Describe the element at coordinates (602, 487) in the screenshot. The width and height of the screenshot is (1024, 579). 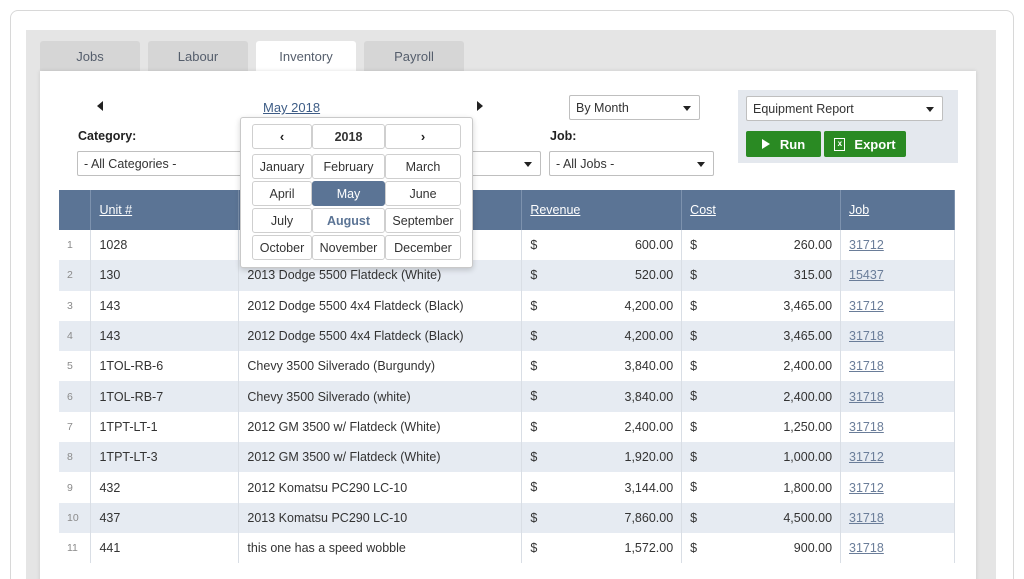
I see `revenue-cell: $3,144.00` at that location.